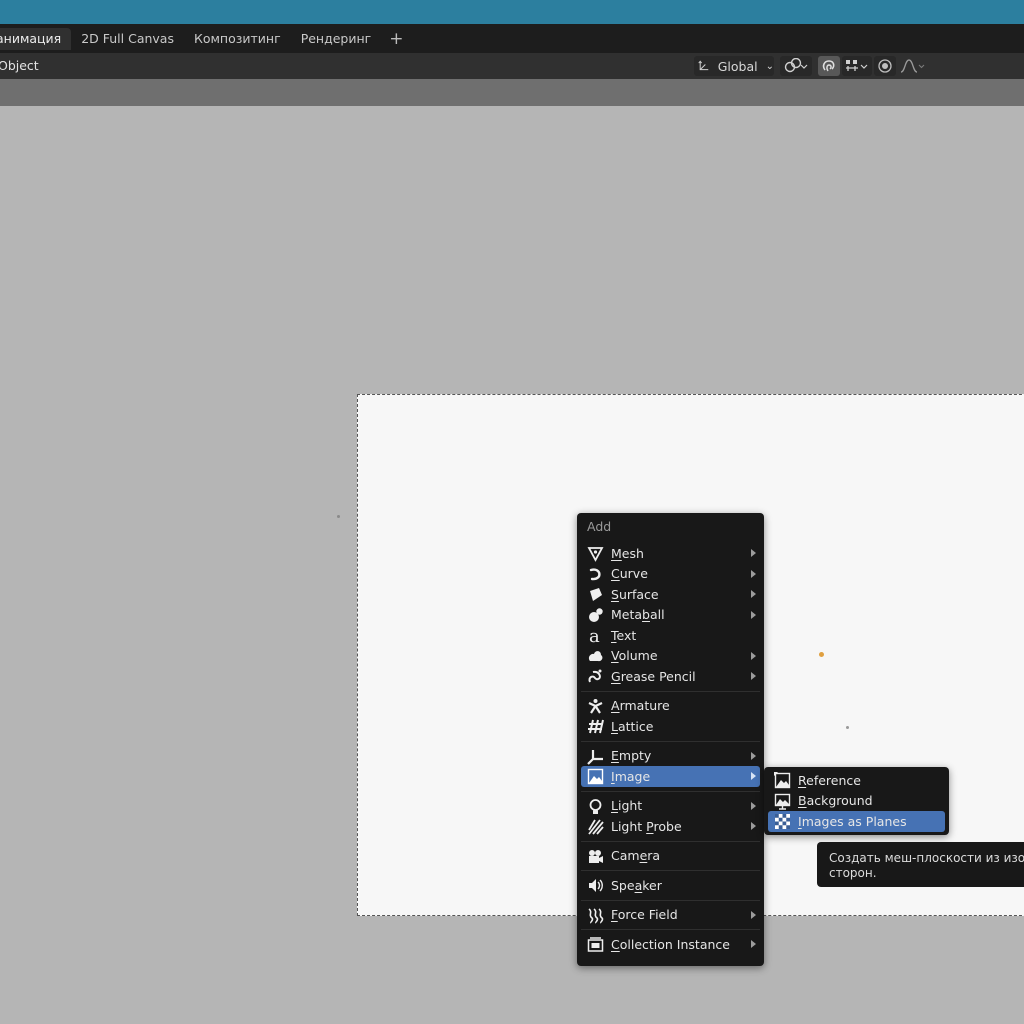  Describe the element at coordinates (595, 826) in the screenshot. I see `light-probe-icon` at that location.